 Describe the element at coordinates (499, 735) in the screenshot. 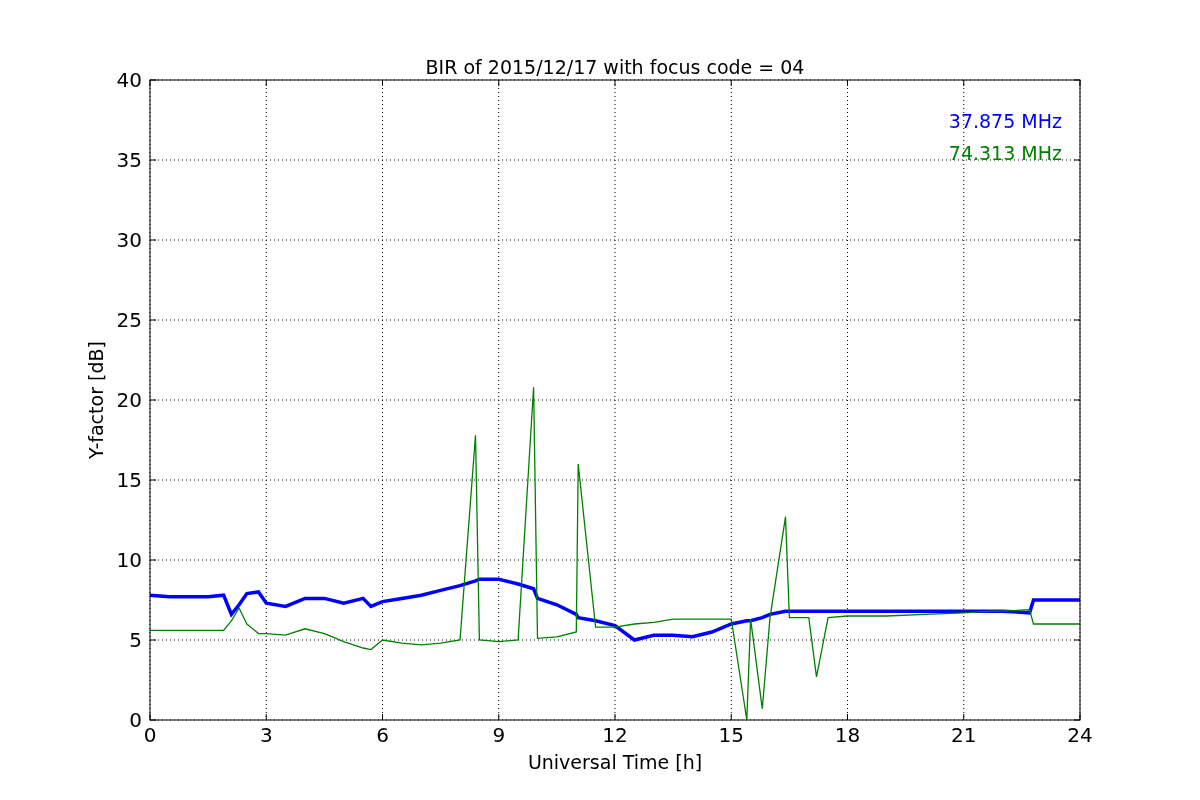

I see `x-tick-label: 9` at that location.